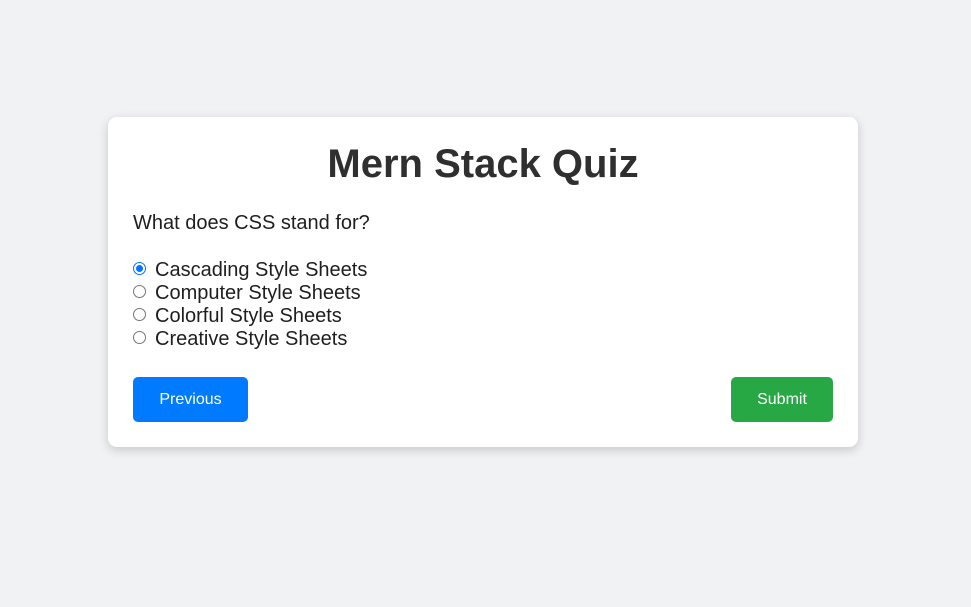 Image resolution: width=971 pixels, height=607 pixels. I want to click on answer-option-creative: Creative Style Sheets, so click(250, 339).